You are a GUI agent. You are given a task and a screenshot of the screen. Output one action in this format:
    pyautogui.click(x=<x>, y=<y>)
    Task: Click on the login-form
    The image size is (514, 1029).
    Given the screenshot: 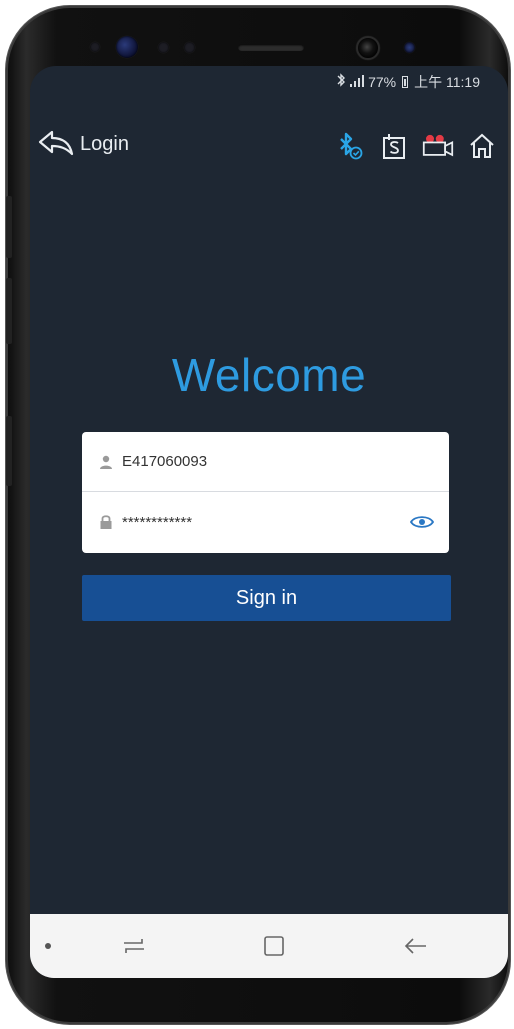 What is the action you would take?
    pyautogui.click(x=265, y=492)
    